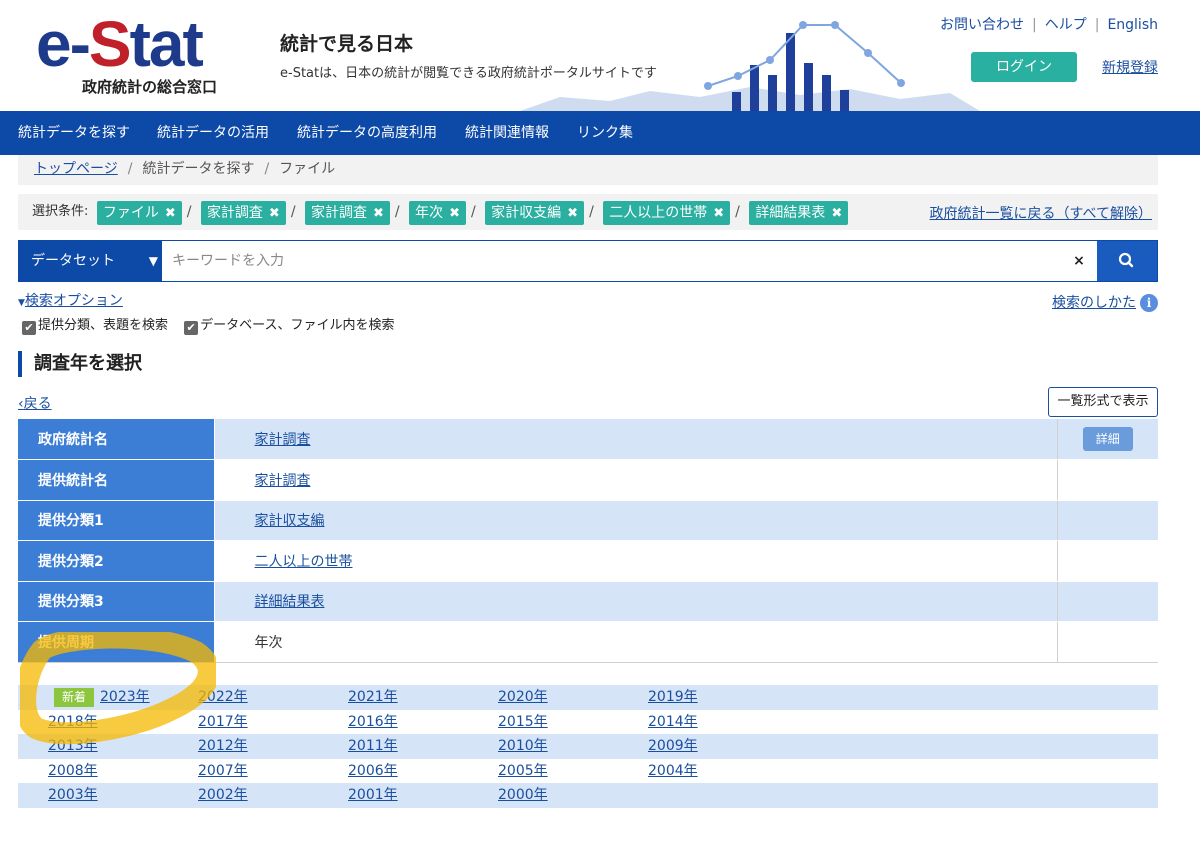 The width and height of the screenshot is (1200, 845). Describe the element at coordinates (76, 169) in the screenshot. I see `breadcrumb-top: トップページ` at that location.